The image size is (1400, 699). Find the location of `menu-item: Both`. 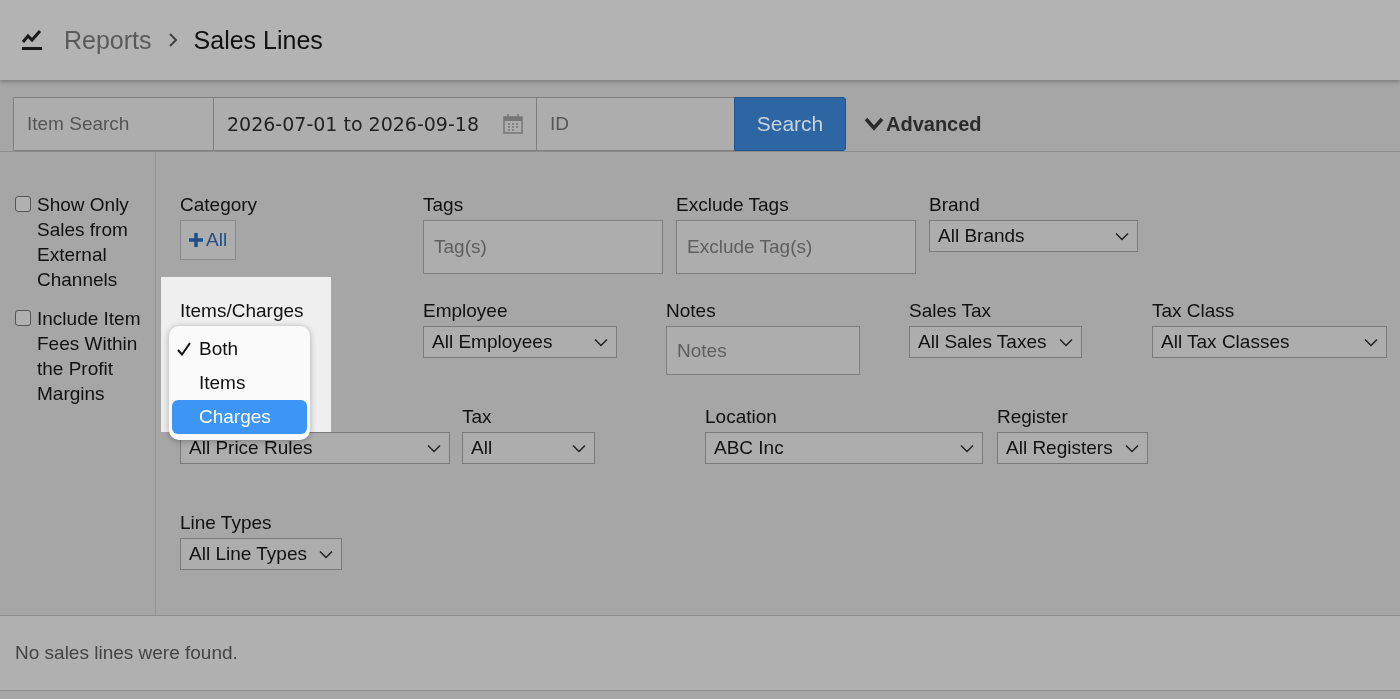

menu-item: Both is located at coordinates (239, 349).